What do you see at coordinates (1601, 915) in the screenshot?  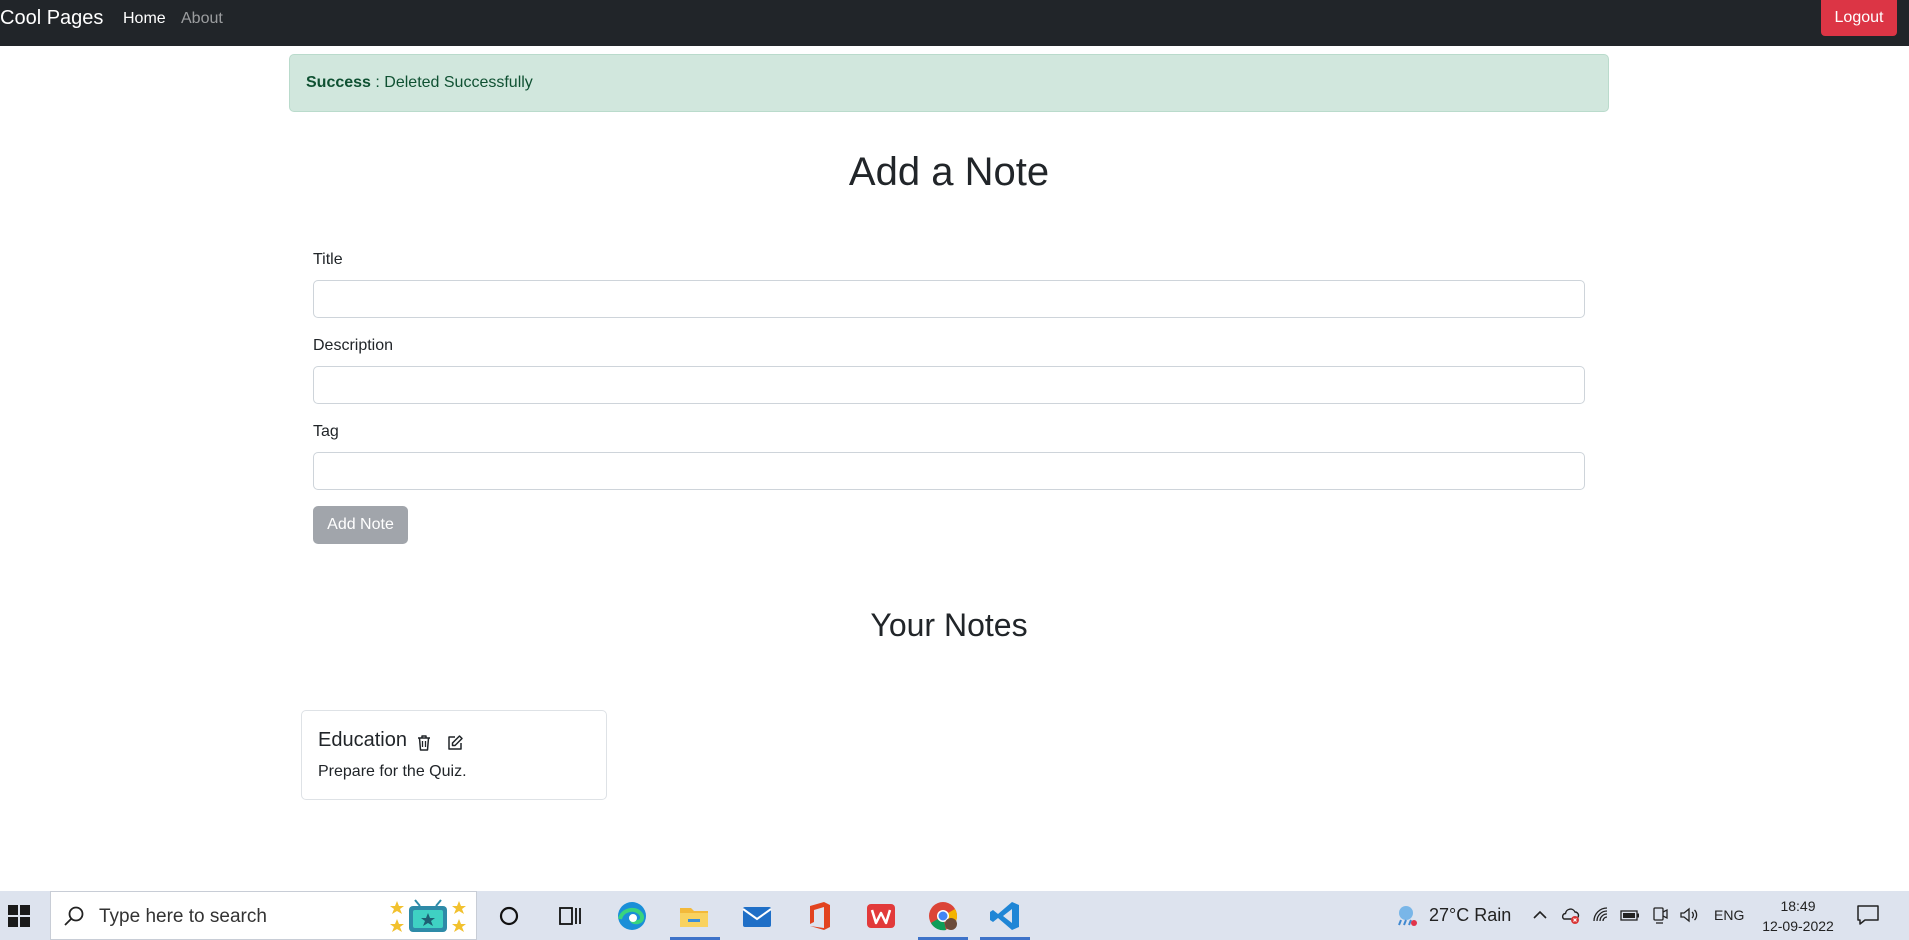 I see `wifi-icon` at bounding box center [1601, 915].